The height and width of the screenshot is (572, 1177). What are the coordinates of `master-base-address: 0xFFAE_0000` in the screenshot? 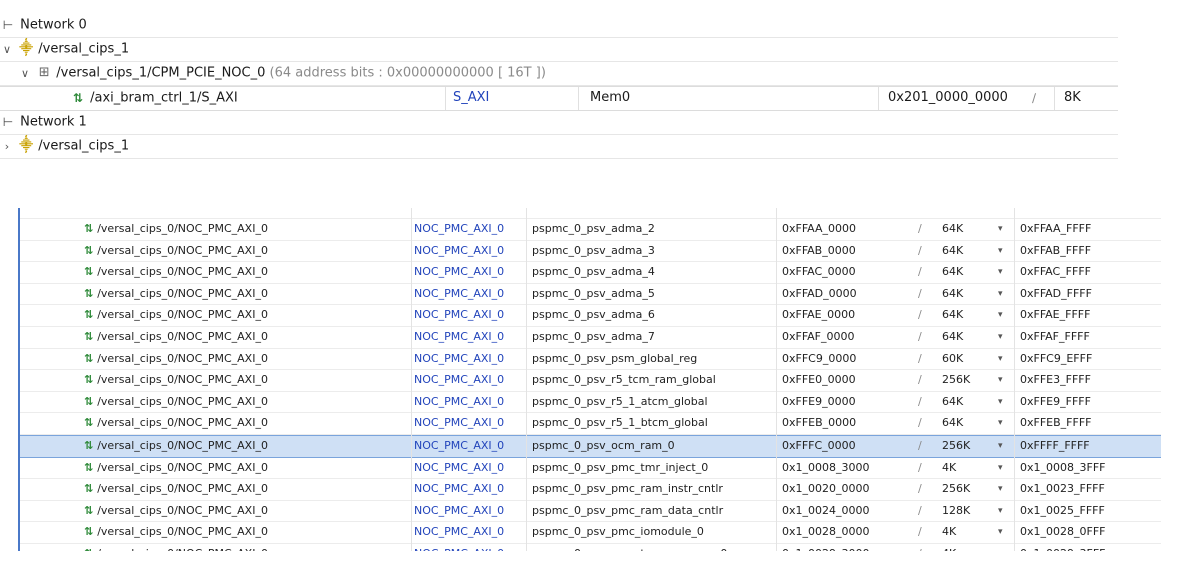 It's located at (847, 315).